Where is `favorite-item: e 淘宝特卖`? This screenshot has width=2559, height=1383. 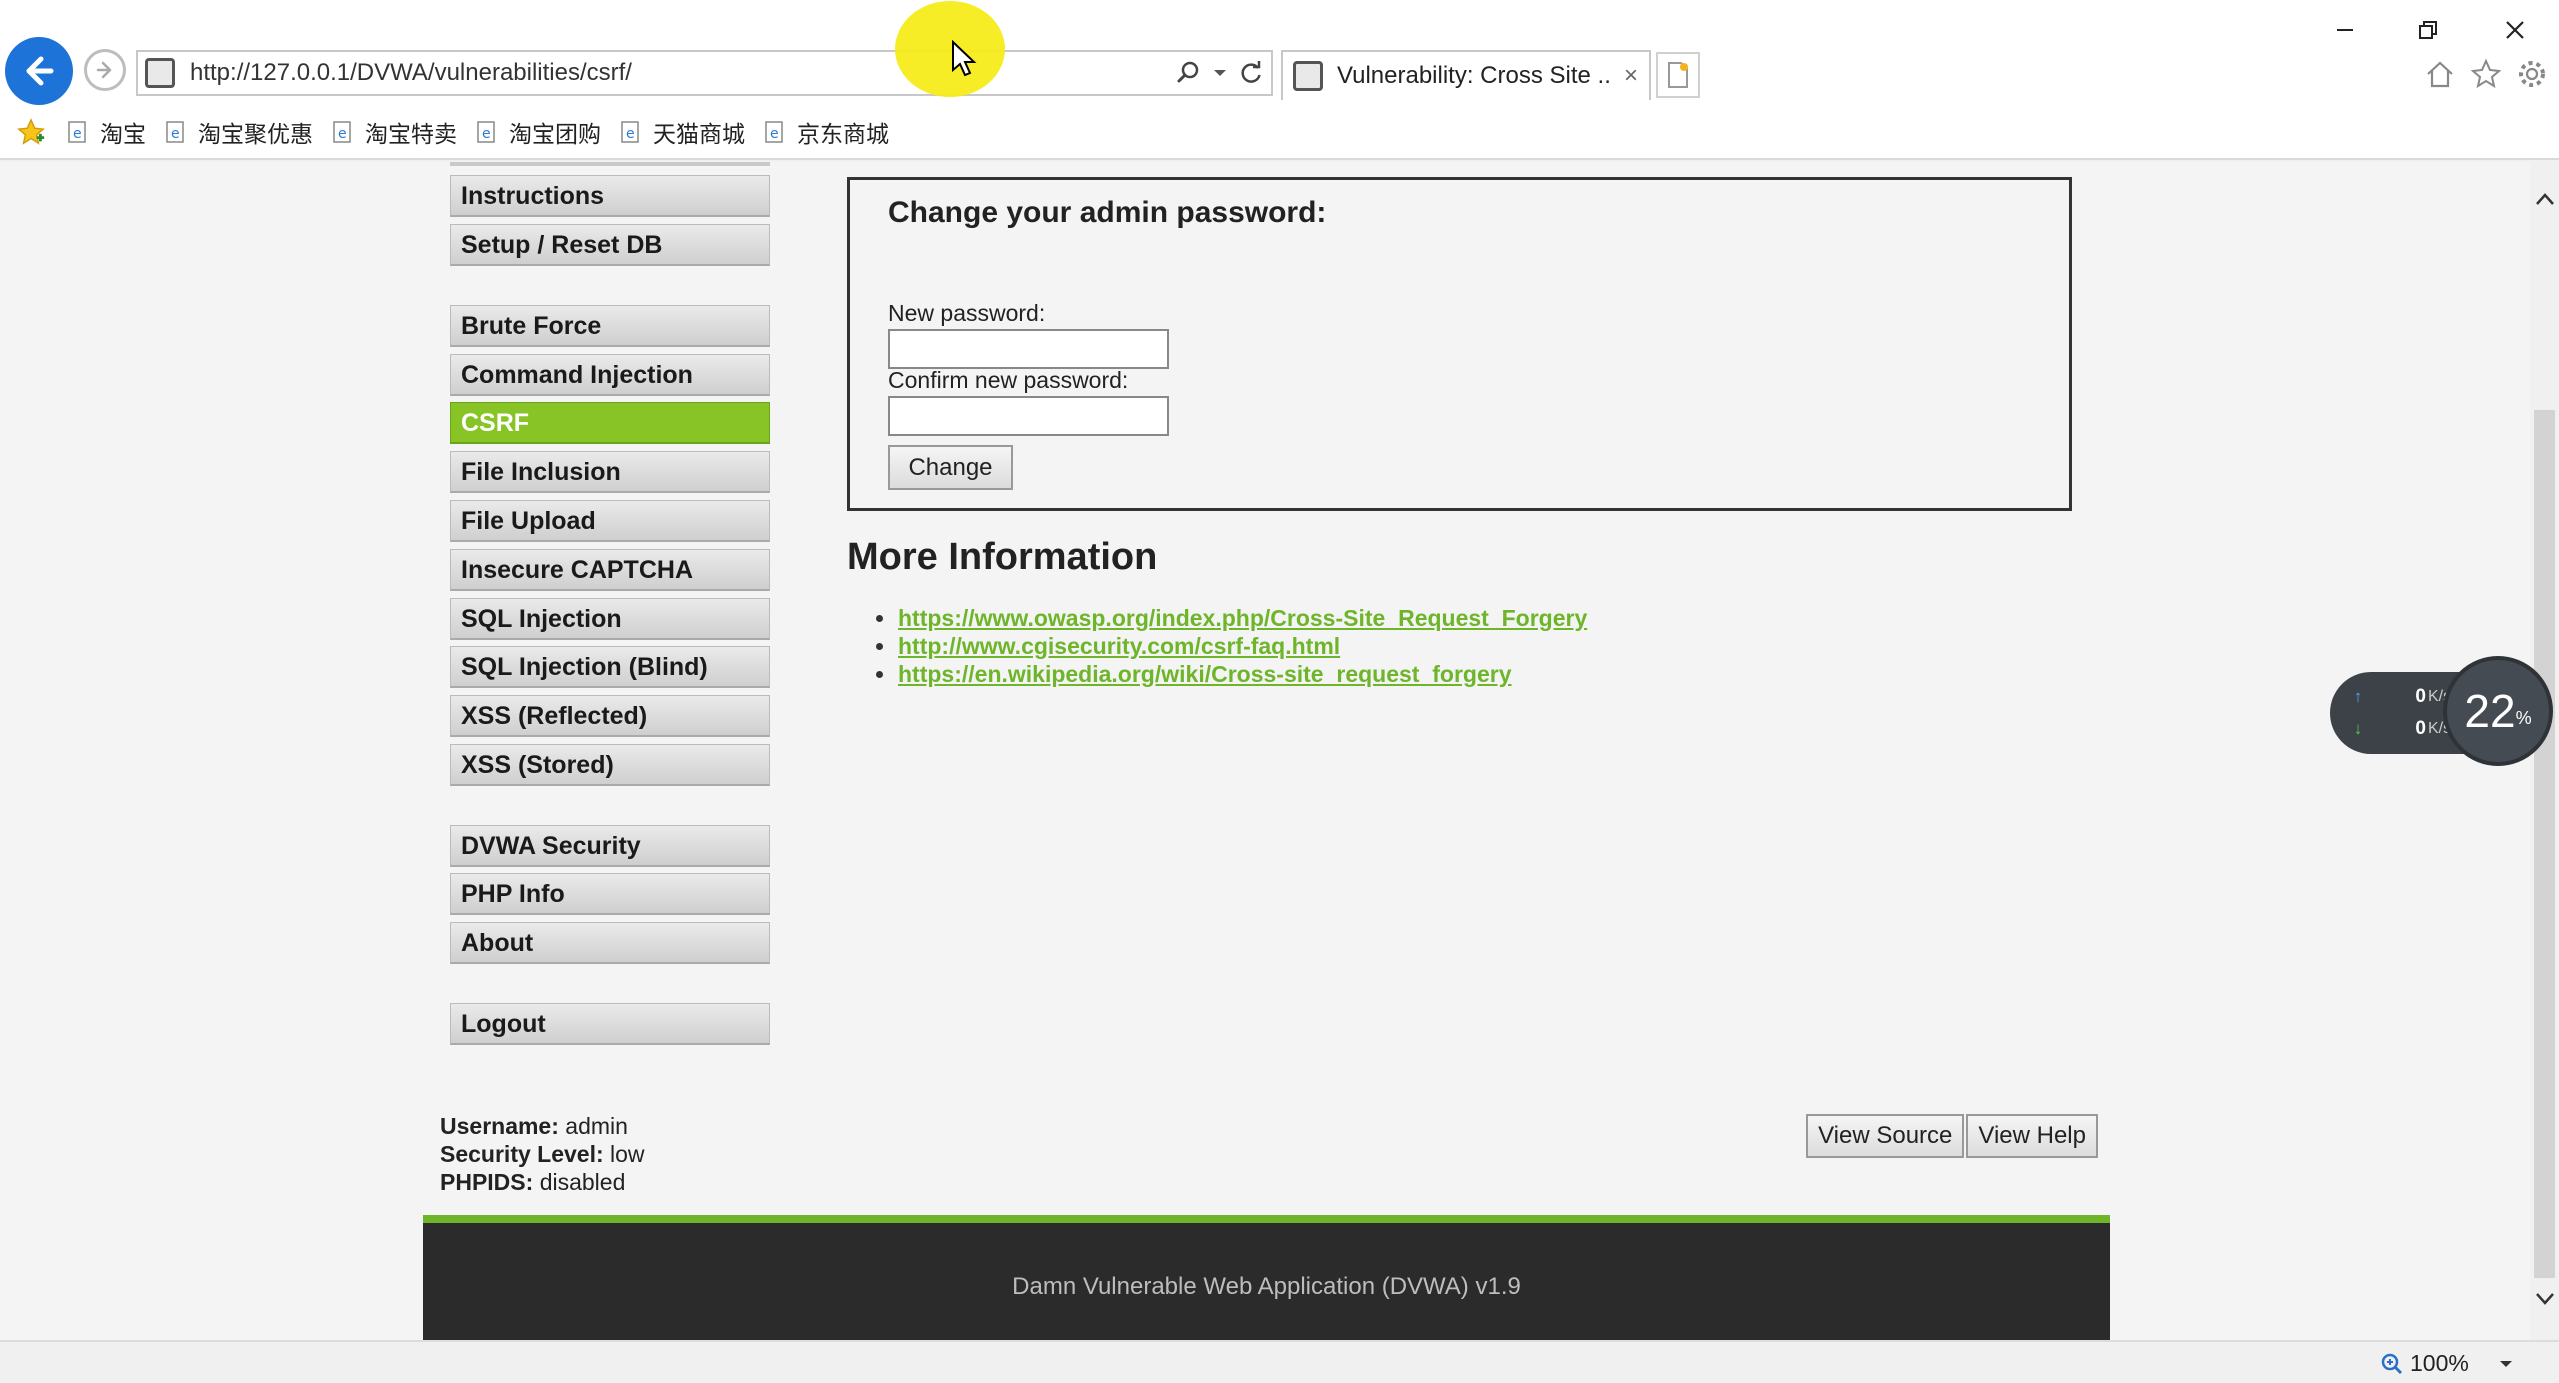 favorite-item: e 淘宝特卖 is located at coordinates (394, 132).